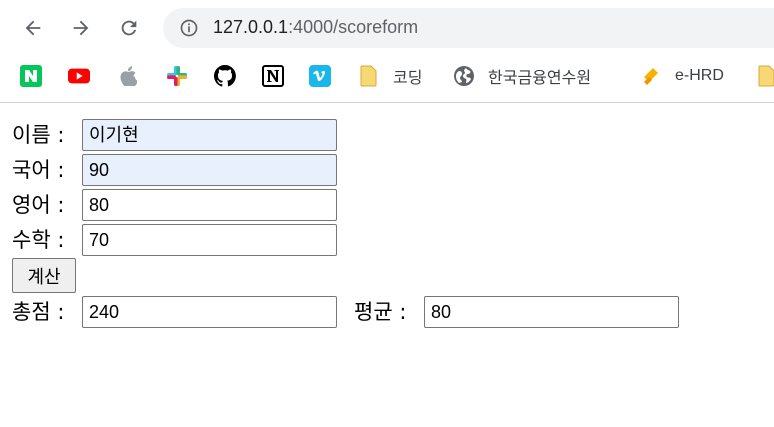  I want to click on english-score-input: 80, so click(209, 205).